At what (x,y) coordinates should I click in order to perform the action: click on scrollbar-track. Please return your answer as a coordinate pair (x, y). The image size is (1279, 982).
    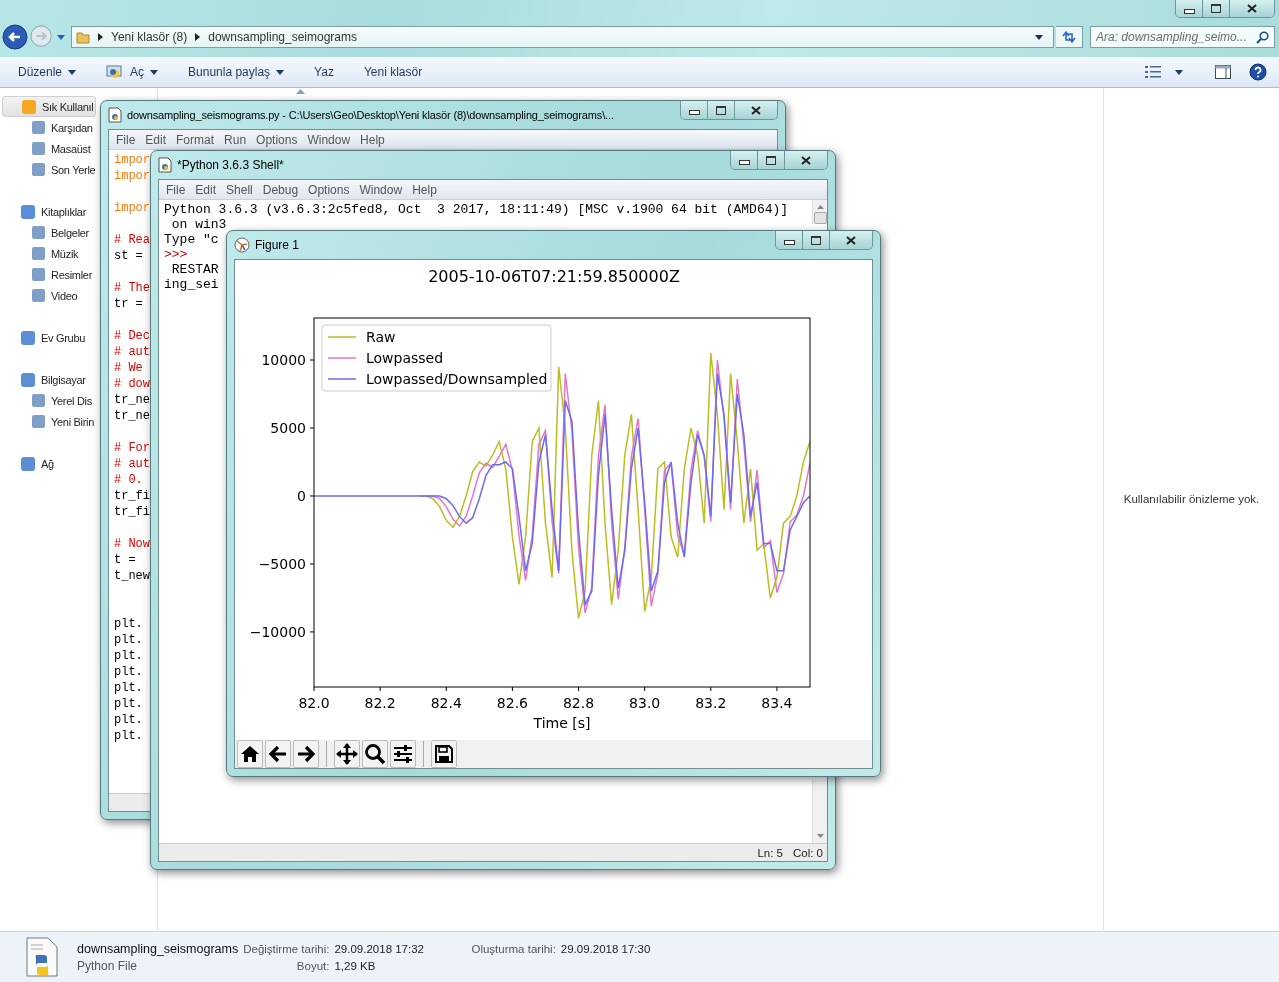
    Looking at the image, I should click on (819, 811).